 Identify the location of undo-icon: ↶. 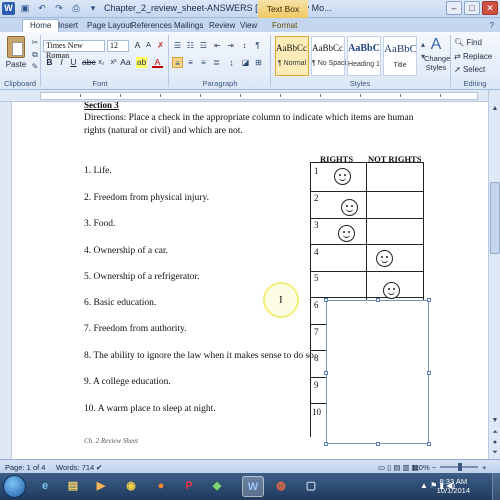
(42, 8).